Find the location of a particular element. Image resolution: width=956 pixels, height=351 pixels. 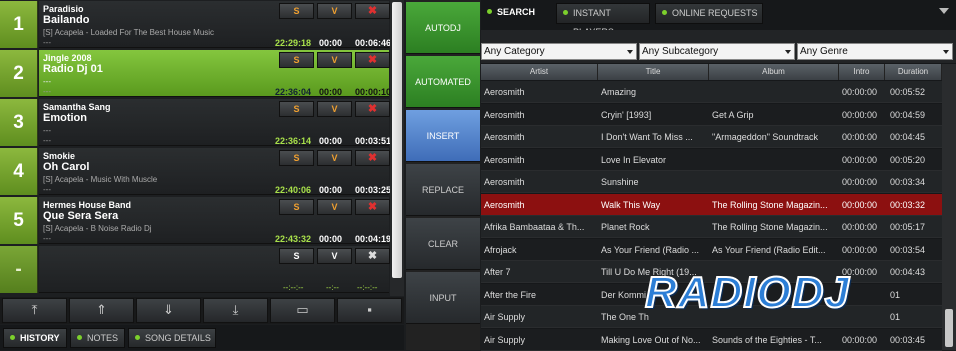

column-header-artist: Artist is located at coordinates (539, 72).